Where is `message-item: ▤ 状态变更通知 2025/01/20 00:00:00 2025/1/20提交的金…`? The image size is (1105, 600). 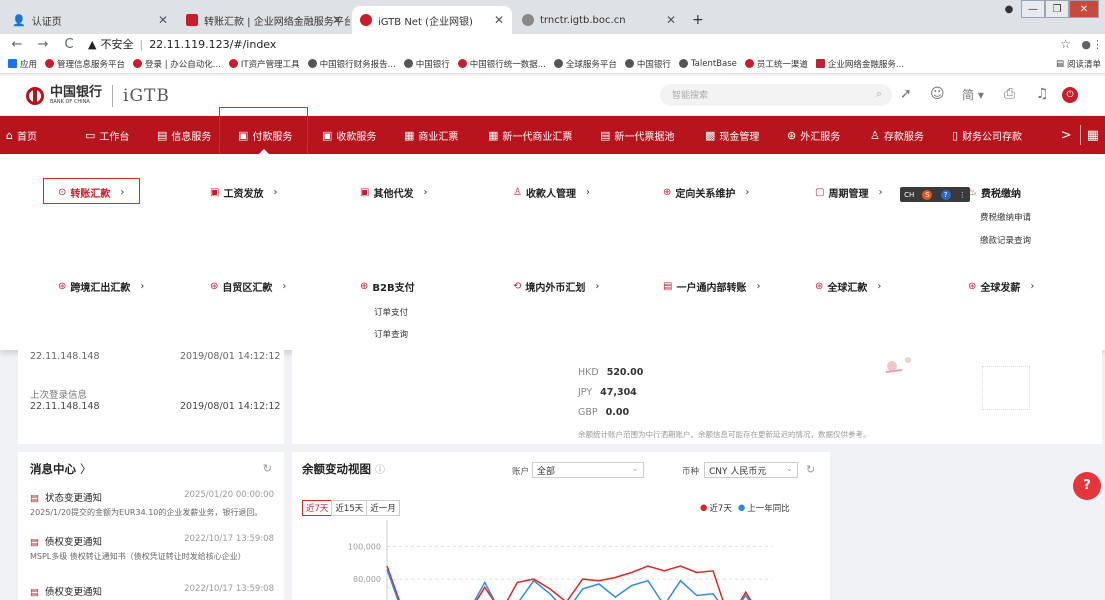
message-item: ▤ 状态变更通知 2025/01/20 00:00:00 2025/1/20提交的金… is located at coordinates (152, 504).